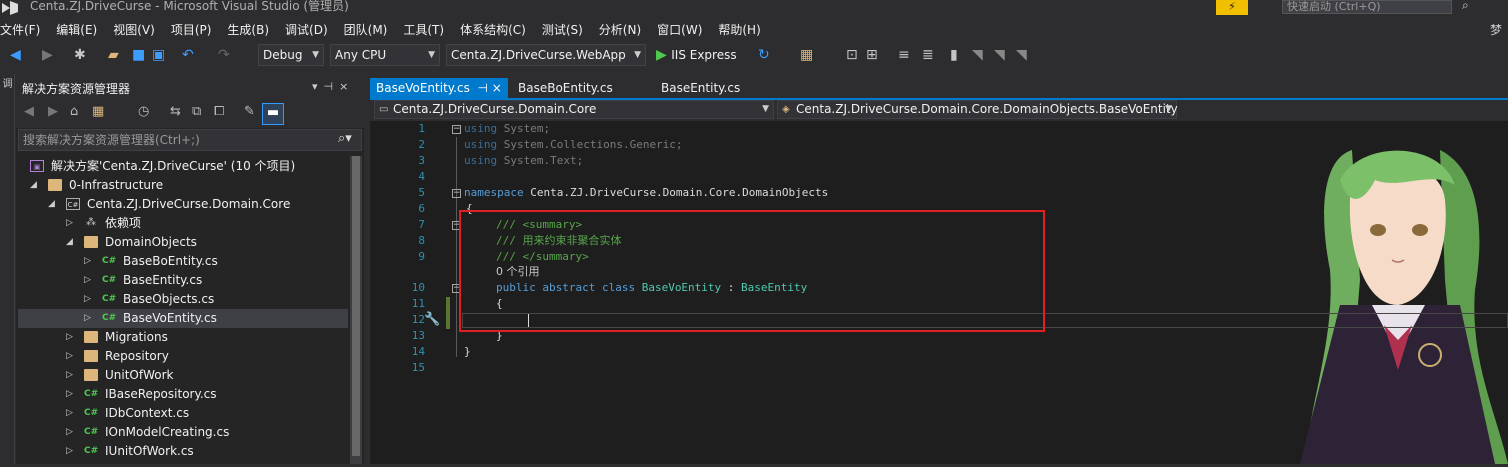 Image resolution: width=1508 pixels, height=467 pixels. What do you see at coordinates (183, 394) in the screenshot?
I see `tree-item-ibaserepository: ▷ C# IBaseRepository.cs` at bounding box center [183, 394].